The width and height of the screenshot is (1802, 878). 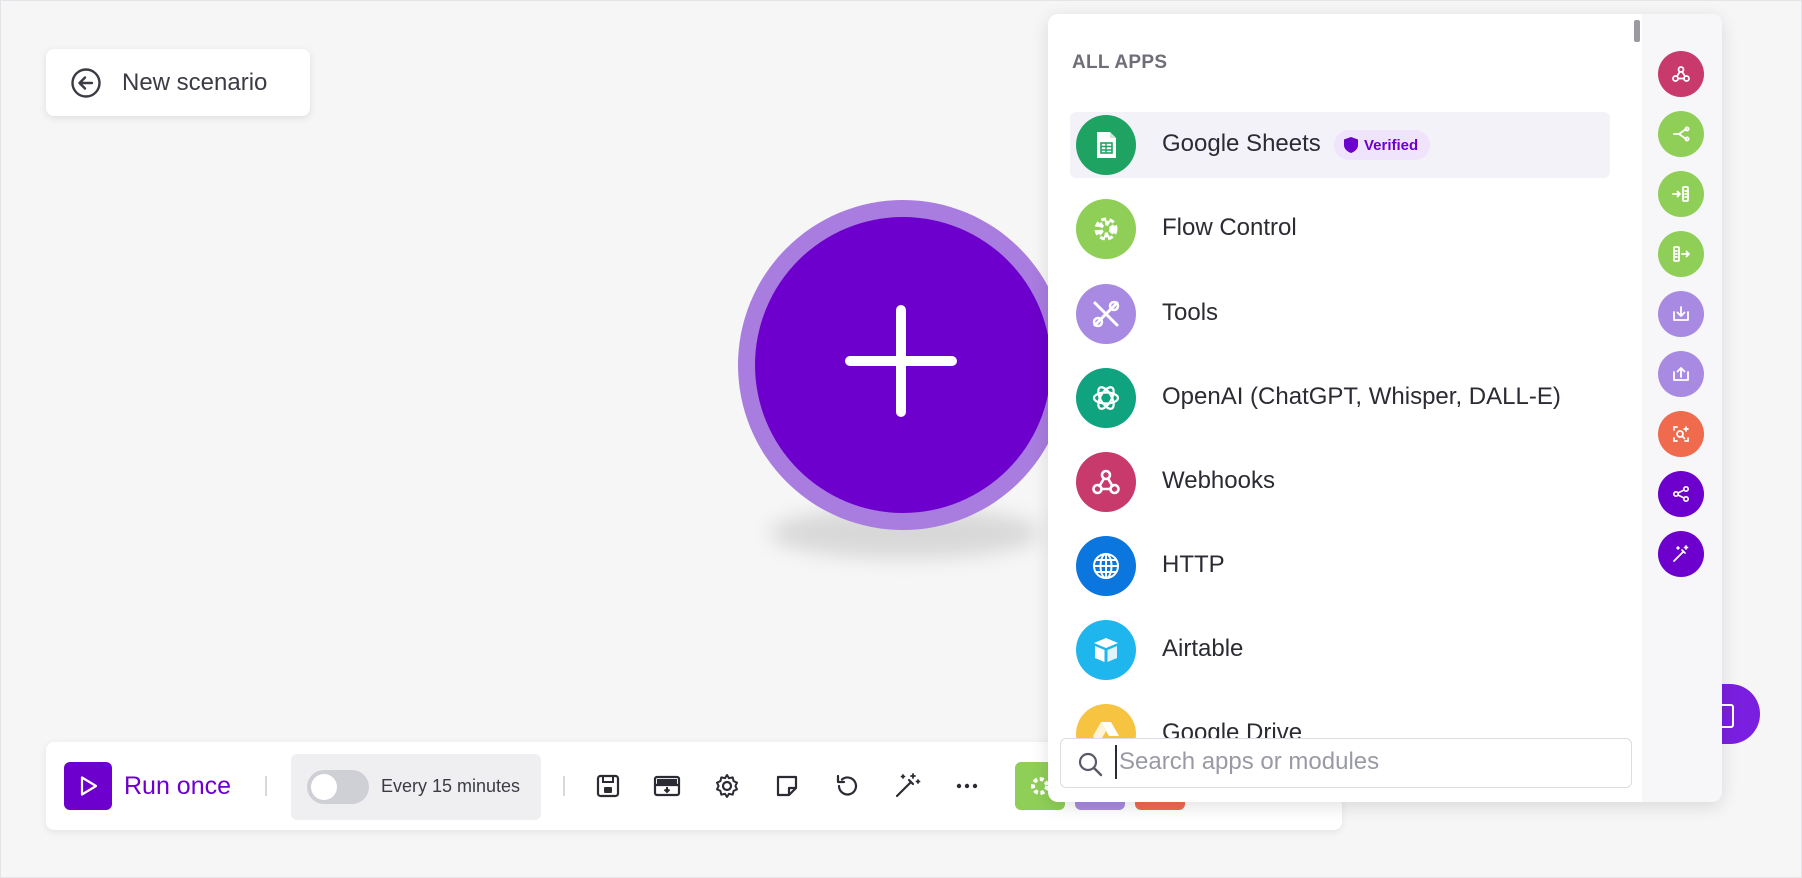 What do you see at coordinates (1241, 143) in the screenshot?
I see `app-name: Google Sheets` at bounding box center [1241, 143].